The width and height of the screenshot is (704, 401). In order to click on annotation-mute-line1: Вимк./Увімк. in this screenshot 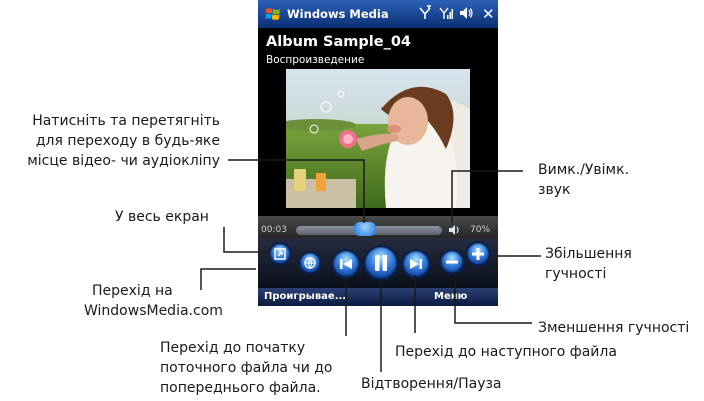, I will do `click(584, 170)`.